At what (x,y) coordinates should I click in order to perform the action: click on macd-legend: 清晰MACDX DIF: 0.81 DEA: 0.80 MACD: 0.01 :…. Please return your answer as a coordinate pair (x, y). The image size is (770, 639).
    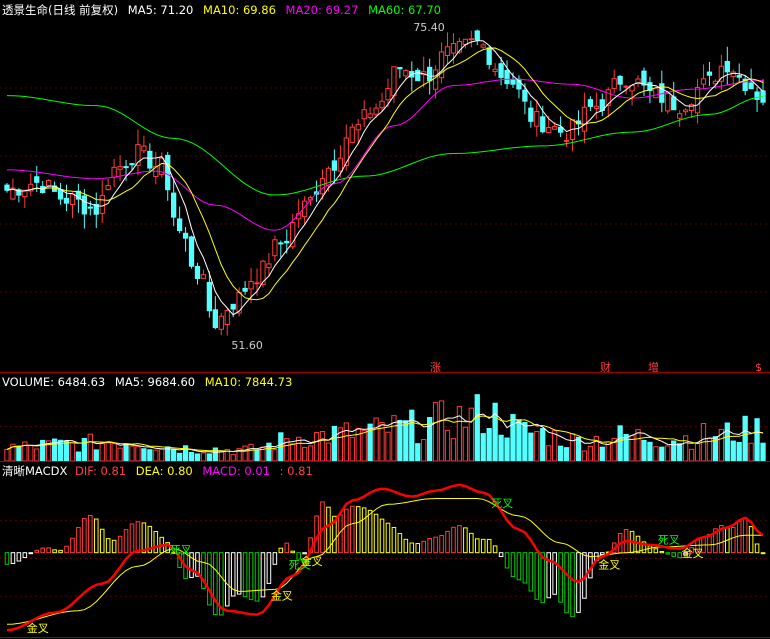
    Looking at the image, I should click on (160, 471).